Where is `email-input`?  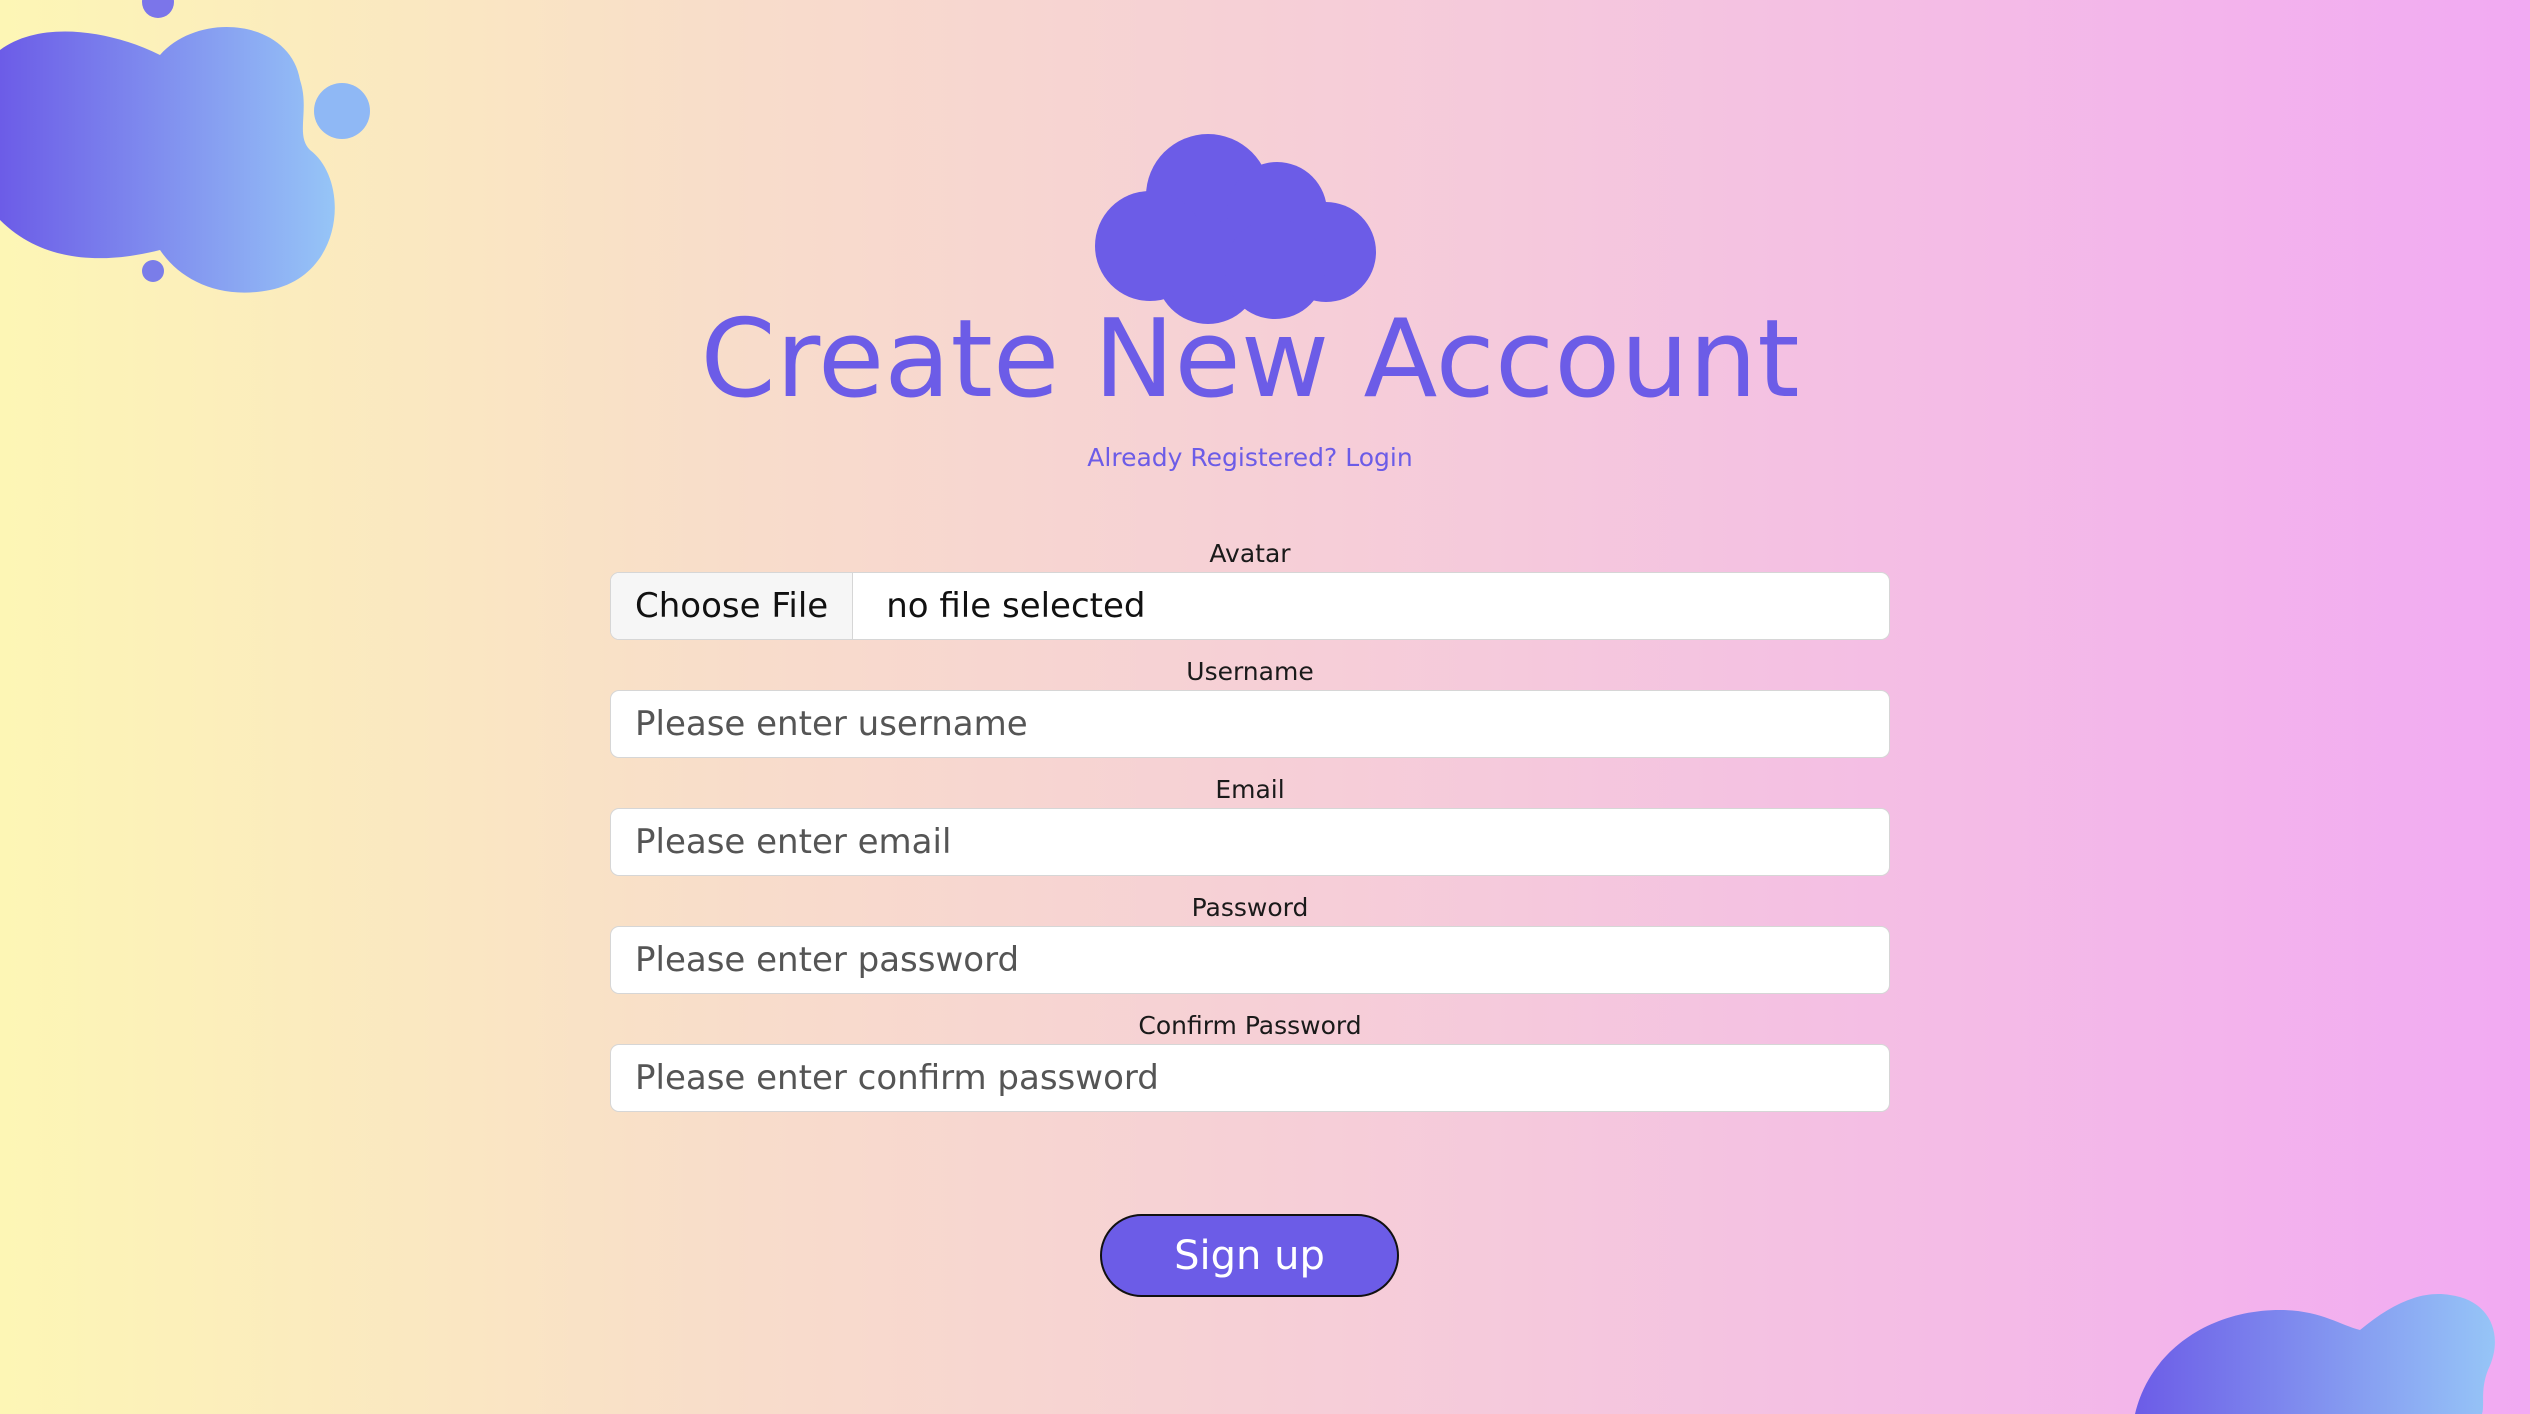 email-input is located at coordinates (1250, 842).